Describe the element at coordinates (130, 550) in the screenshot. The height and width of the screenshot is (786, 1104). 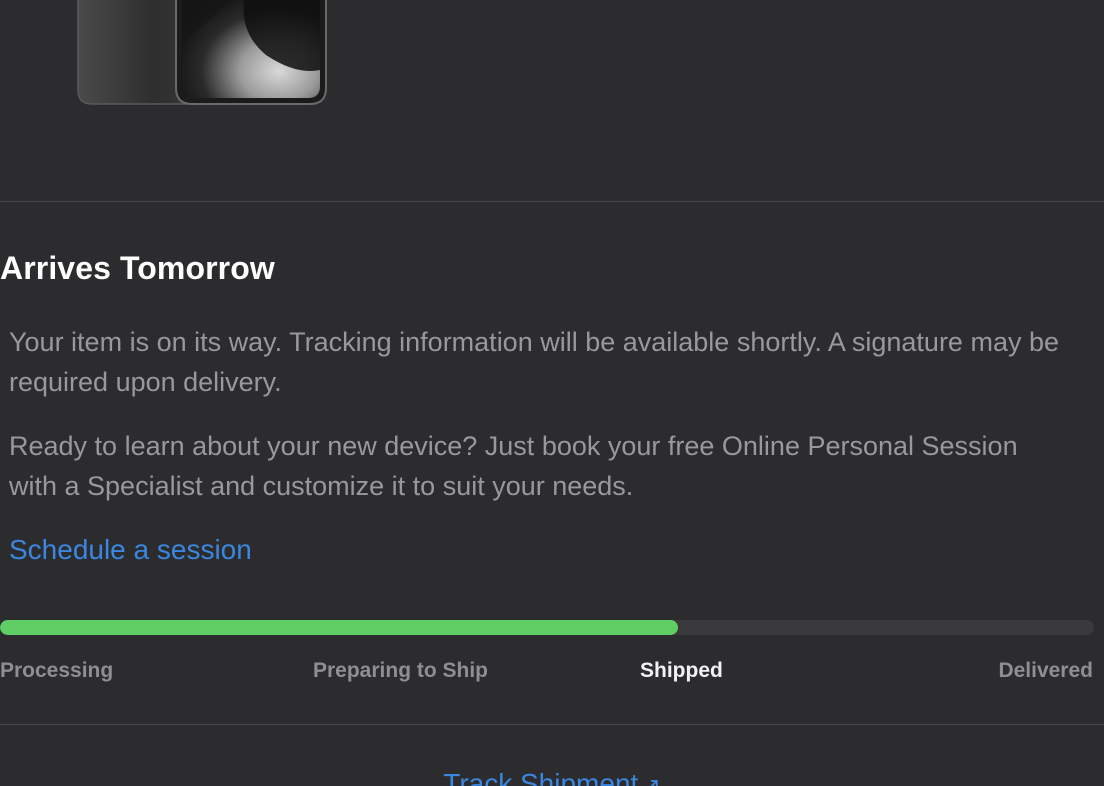
I see `schedule-session-link: Schedule a session` at that location.